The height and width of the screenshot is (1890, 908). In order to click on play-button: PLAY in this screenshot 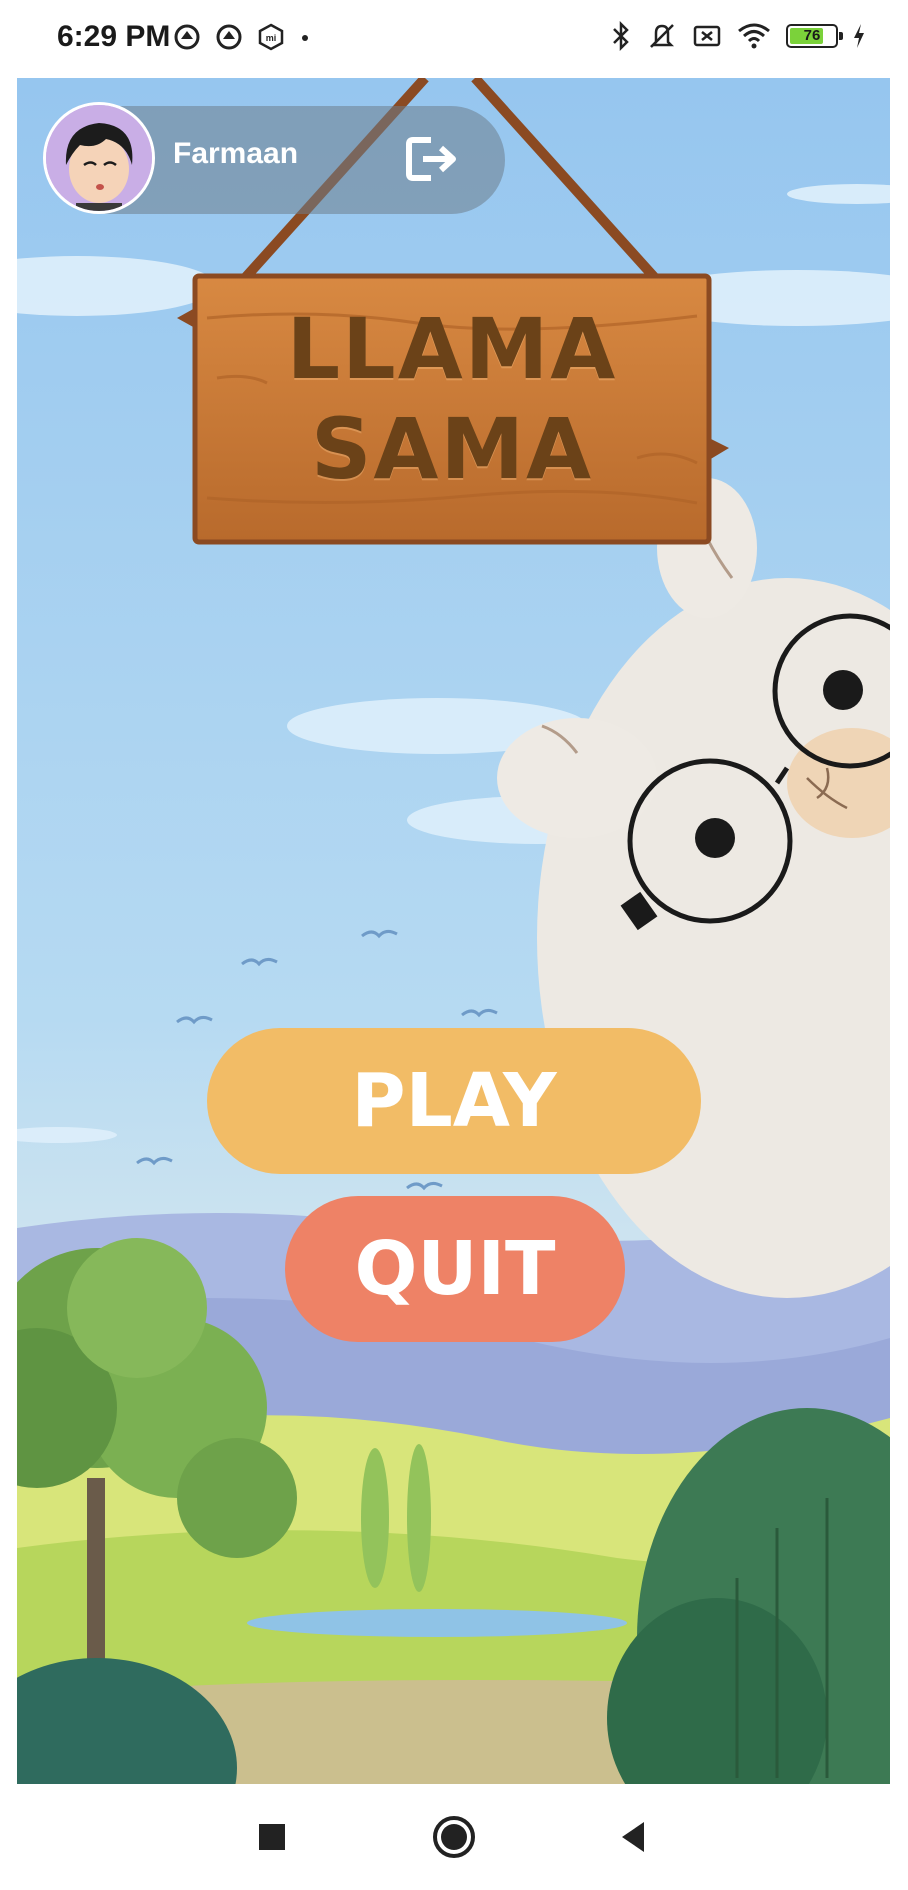, I will do `click(454, 1101)`.